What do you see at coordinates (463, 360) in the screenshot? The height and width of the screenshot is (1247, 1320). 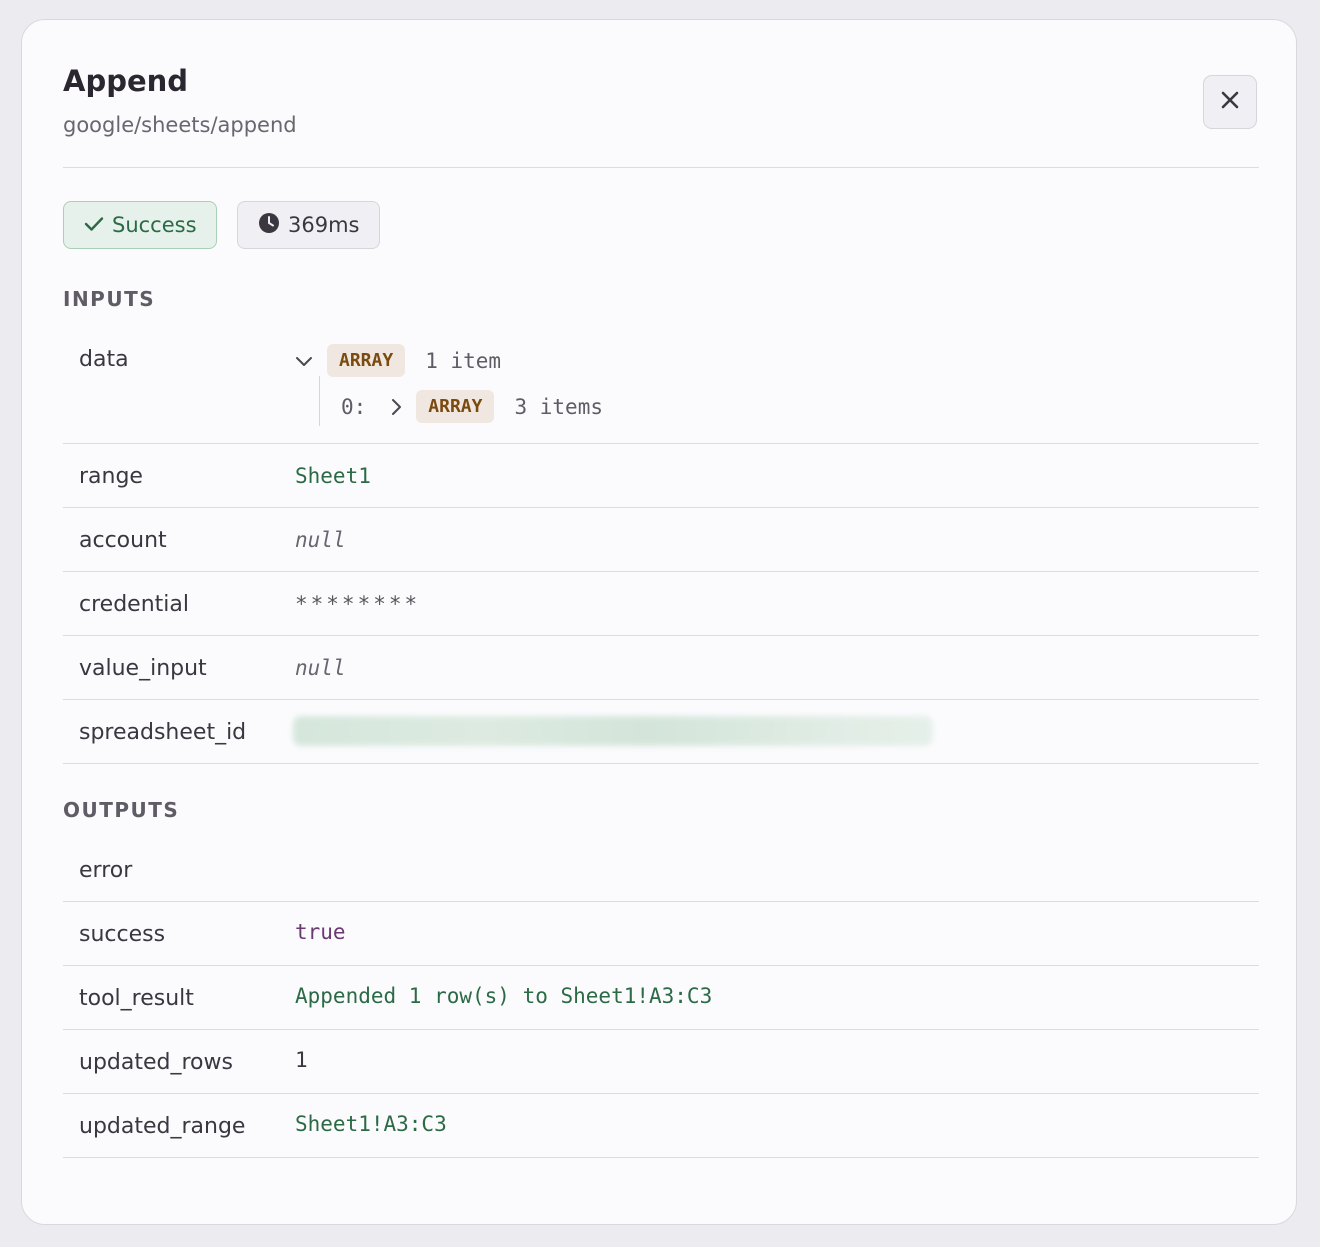 I see `array-count: 1 item` at bounding box center [463, 360].